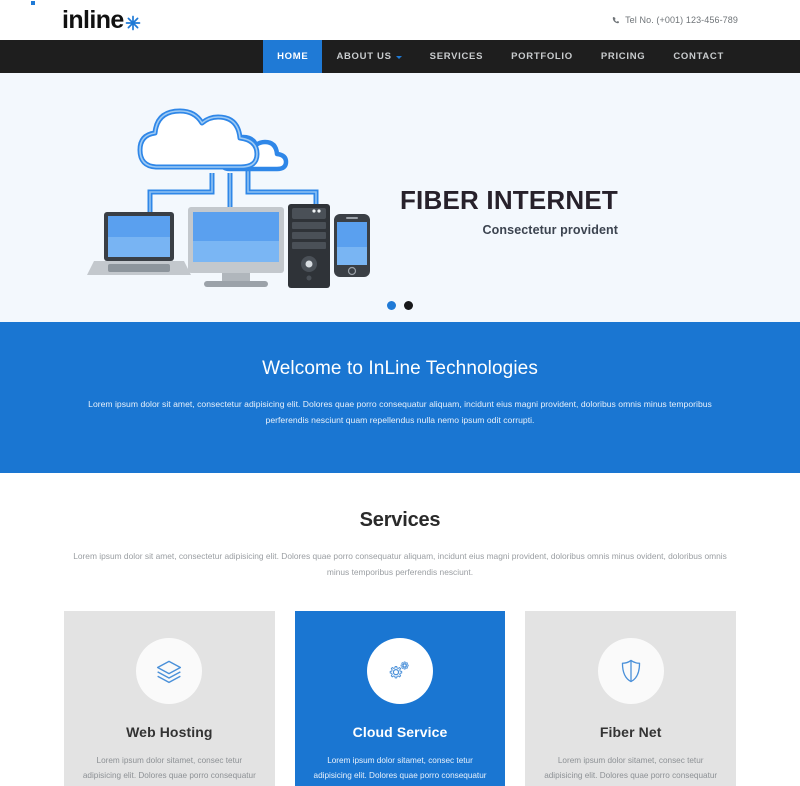  Describe the element at coordinates (508, 200) in the screenshot. I see `hero-title: FIBER INTERNET` at that location.